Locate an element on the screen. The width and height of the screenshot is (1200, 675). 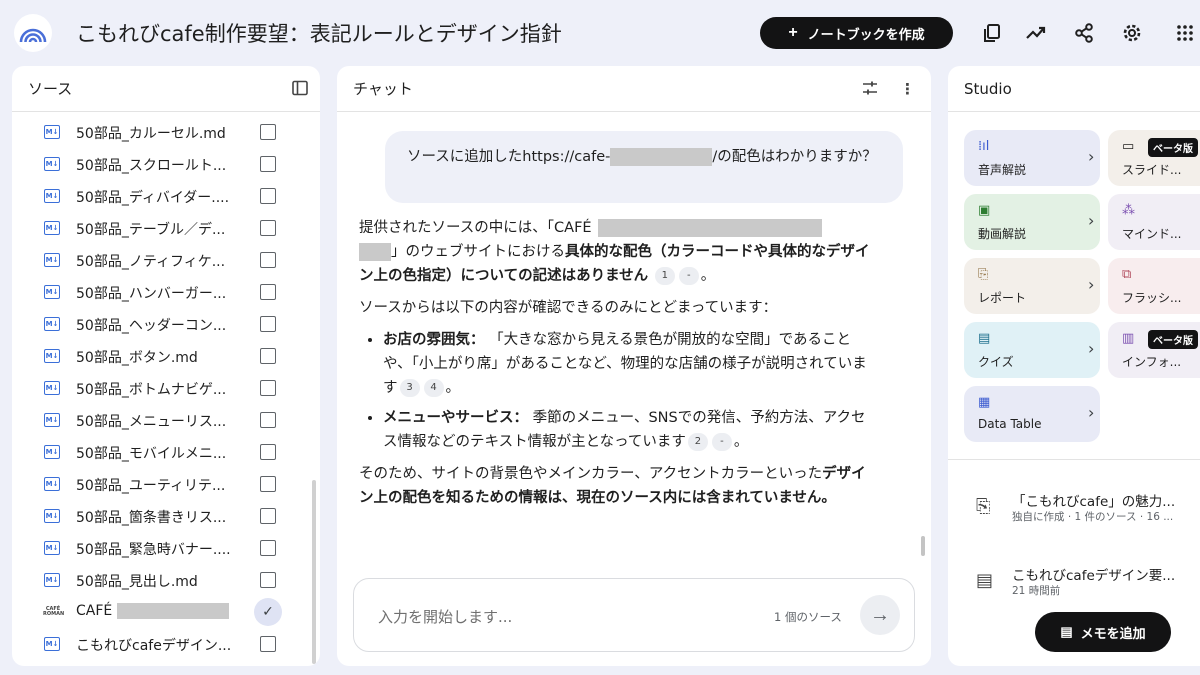
chat-scrollbar is located at coordinates (923, 546).